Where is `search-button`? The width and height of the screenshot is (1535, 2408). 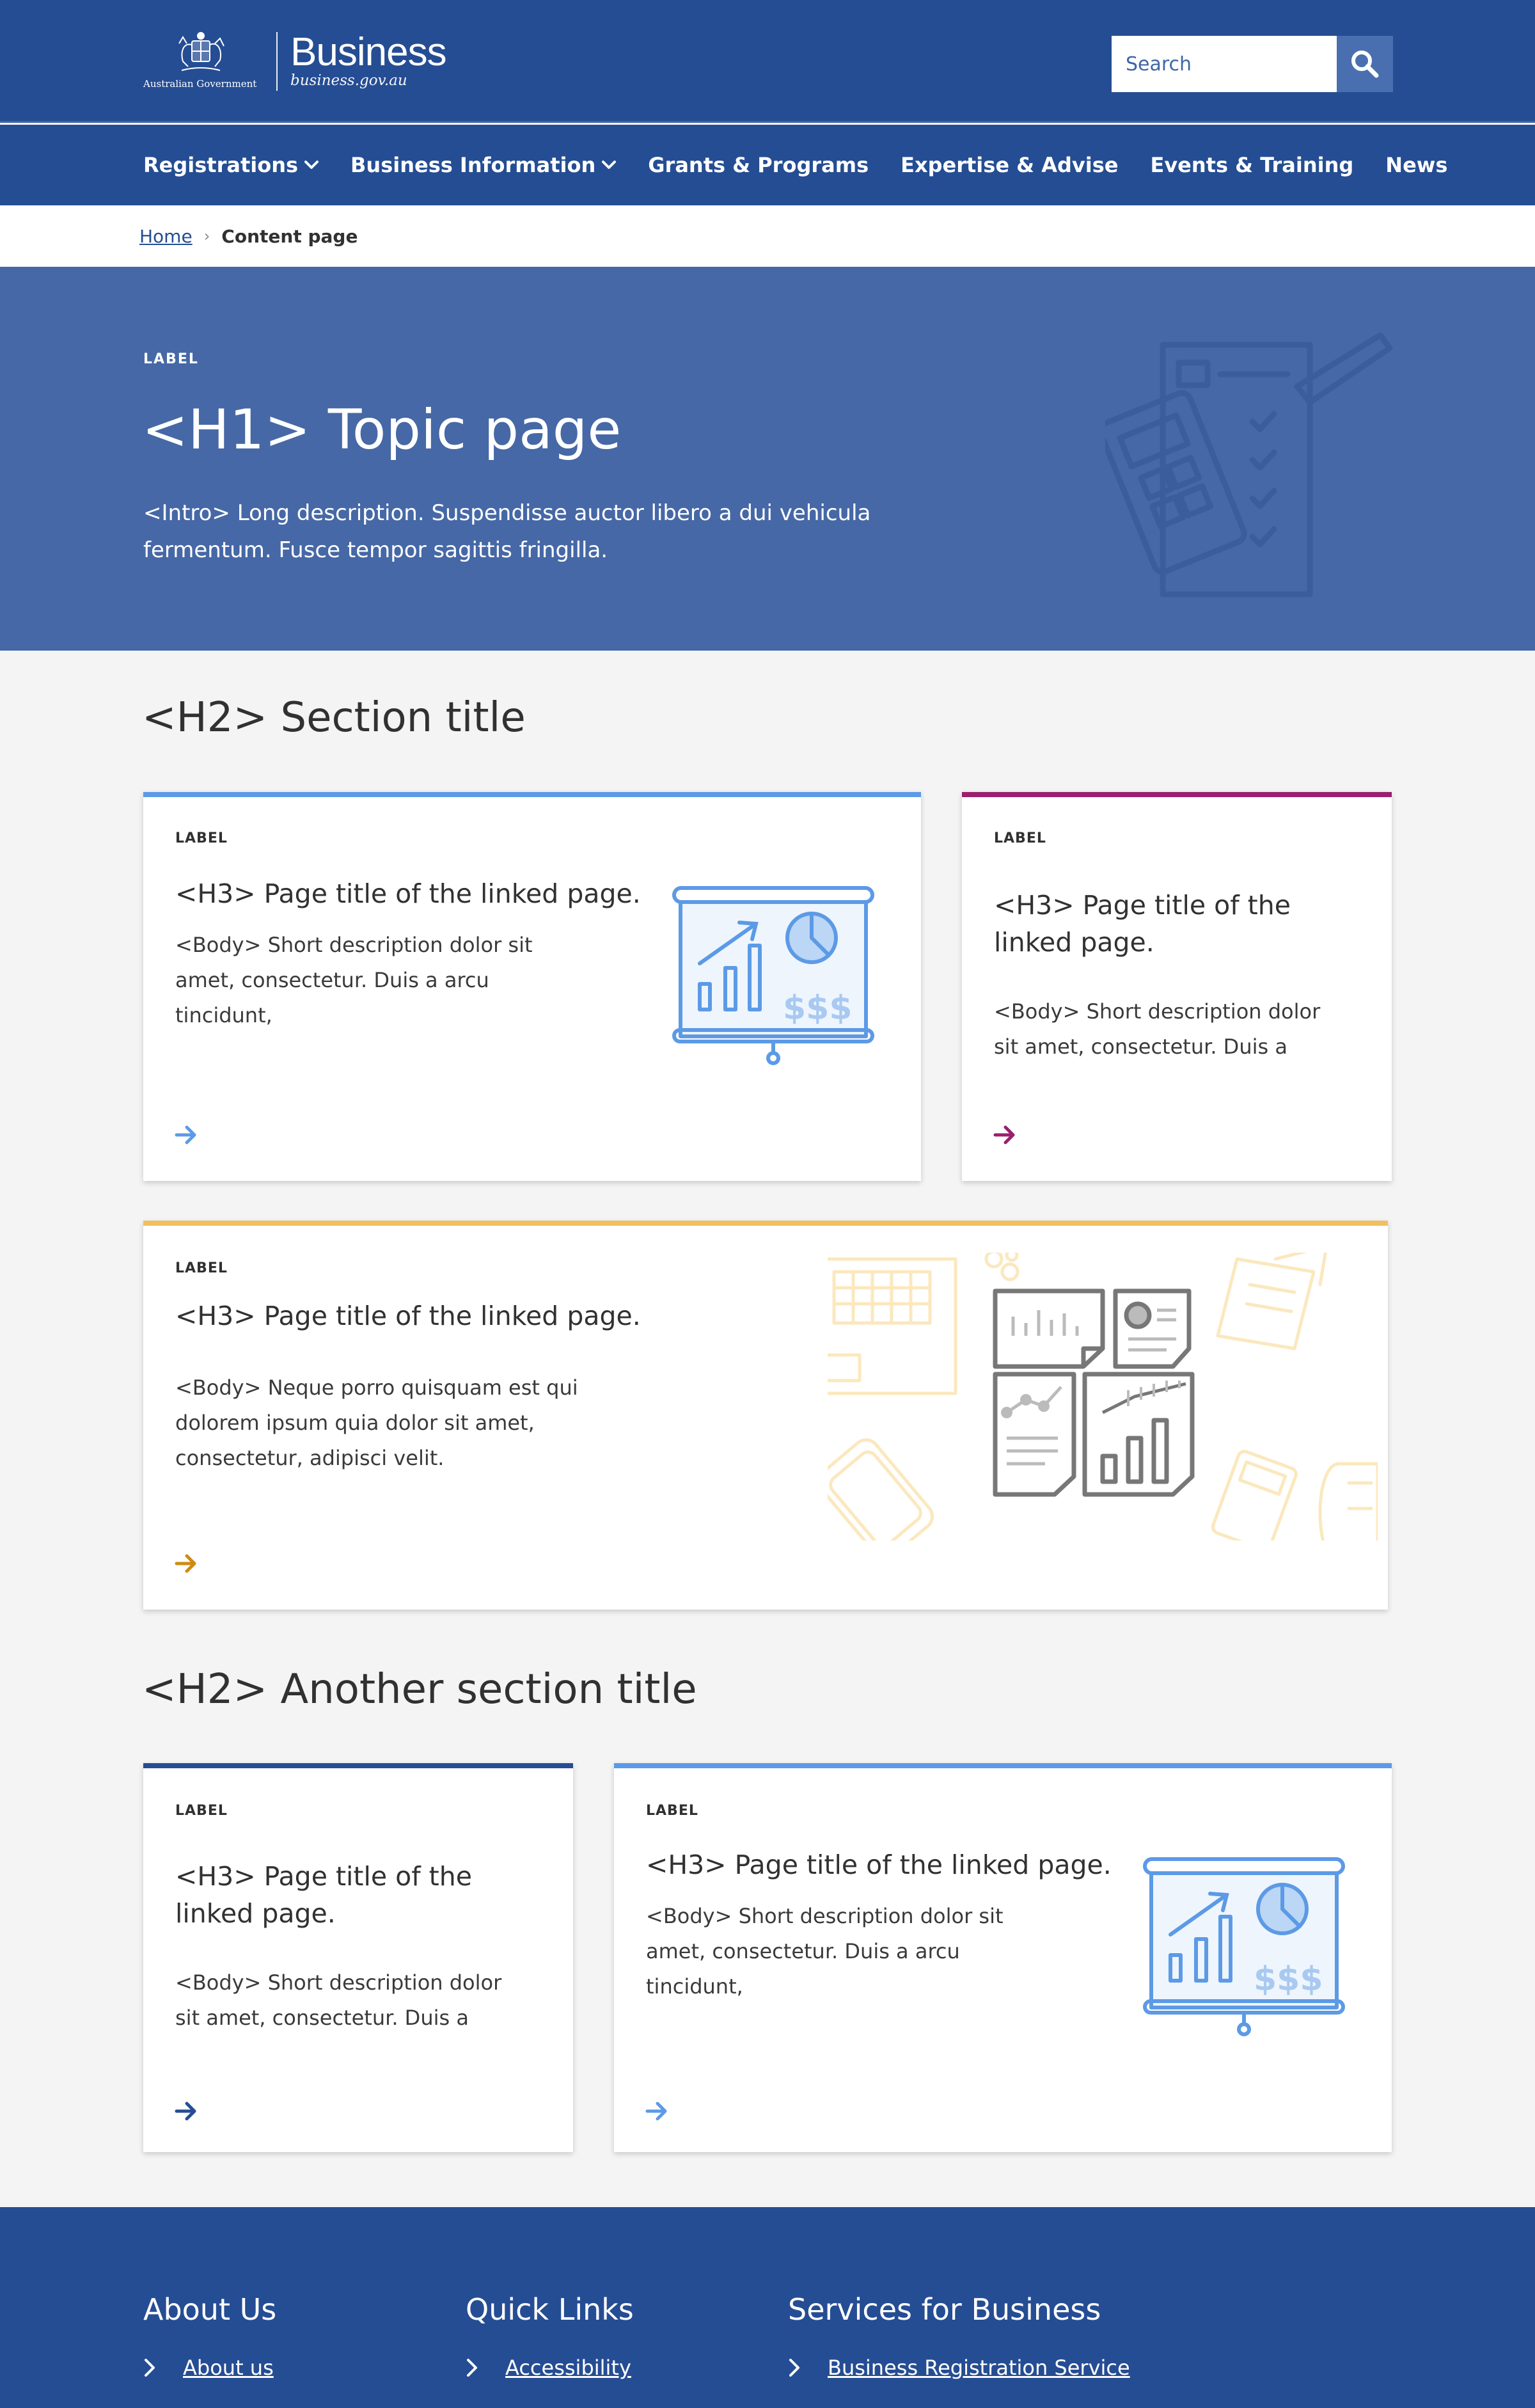 search-button is located at coordinates (1365, 64).